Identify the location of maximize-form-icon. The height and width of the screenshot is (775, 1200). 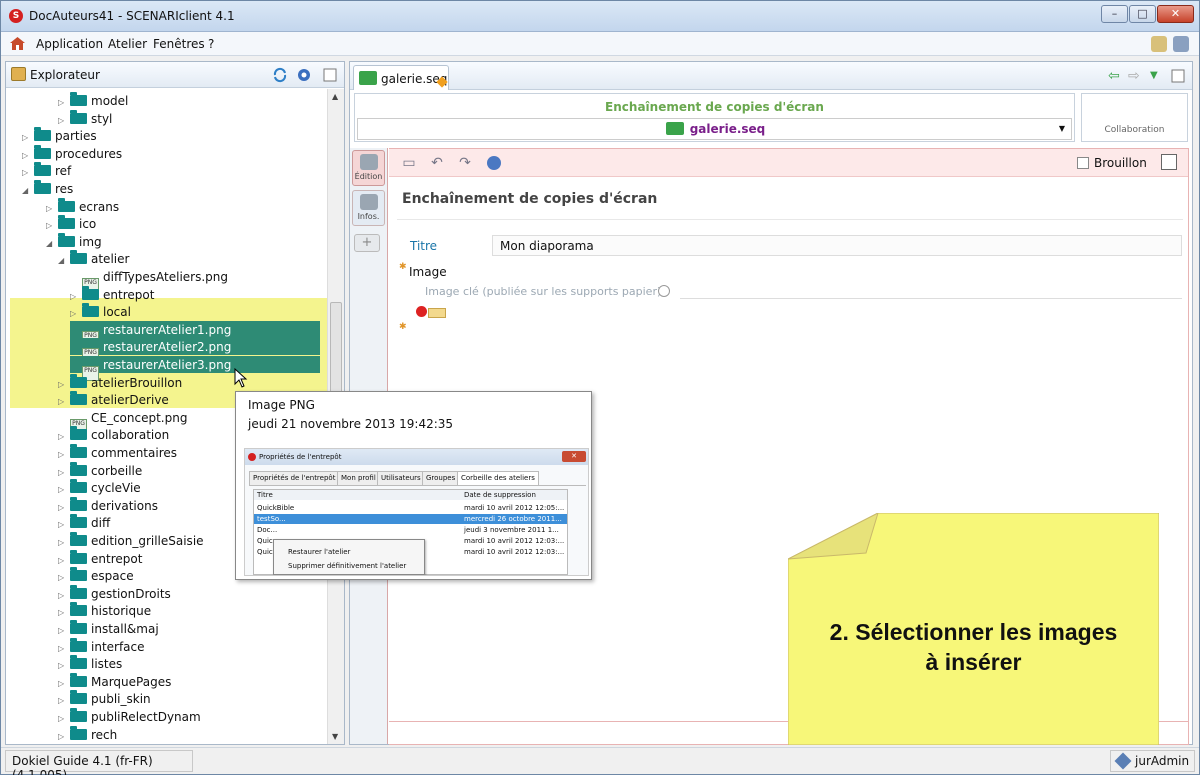
(1169, 162).